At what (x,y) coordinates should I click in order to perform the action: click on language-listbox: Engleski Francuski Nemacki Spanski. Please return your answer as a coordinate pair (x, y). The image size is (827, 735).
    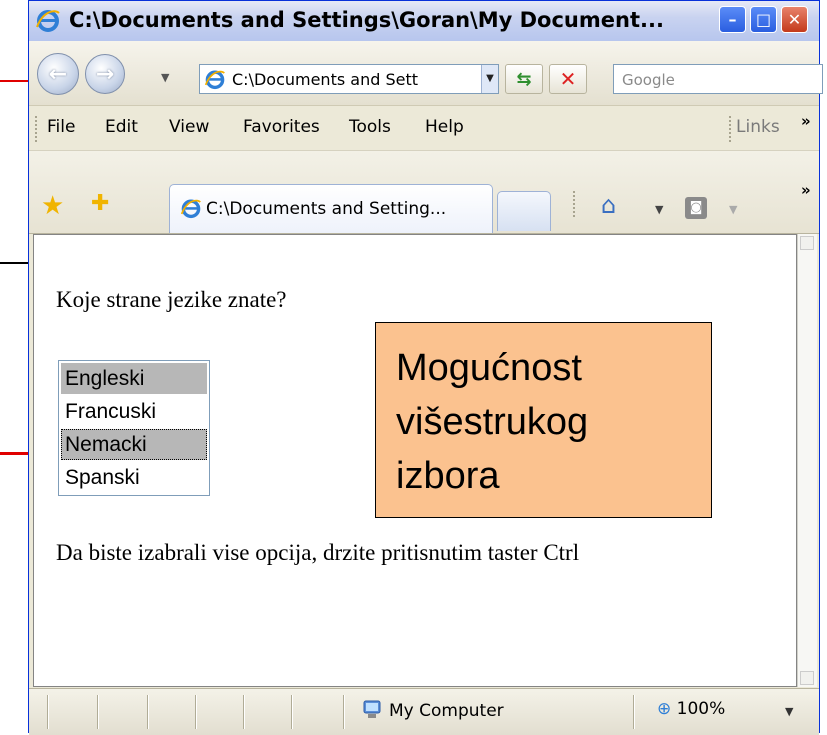
    Looking at the image, I should click on (134, 428).